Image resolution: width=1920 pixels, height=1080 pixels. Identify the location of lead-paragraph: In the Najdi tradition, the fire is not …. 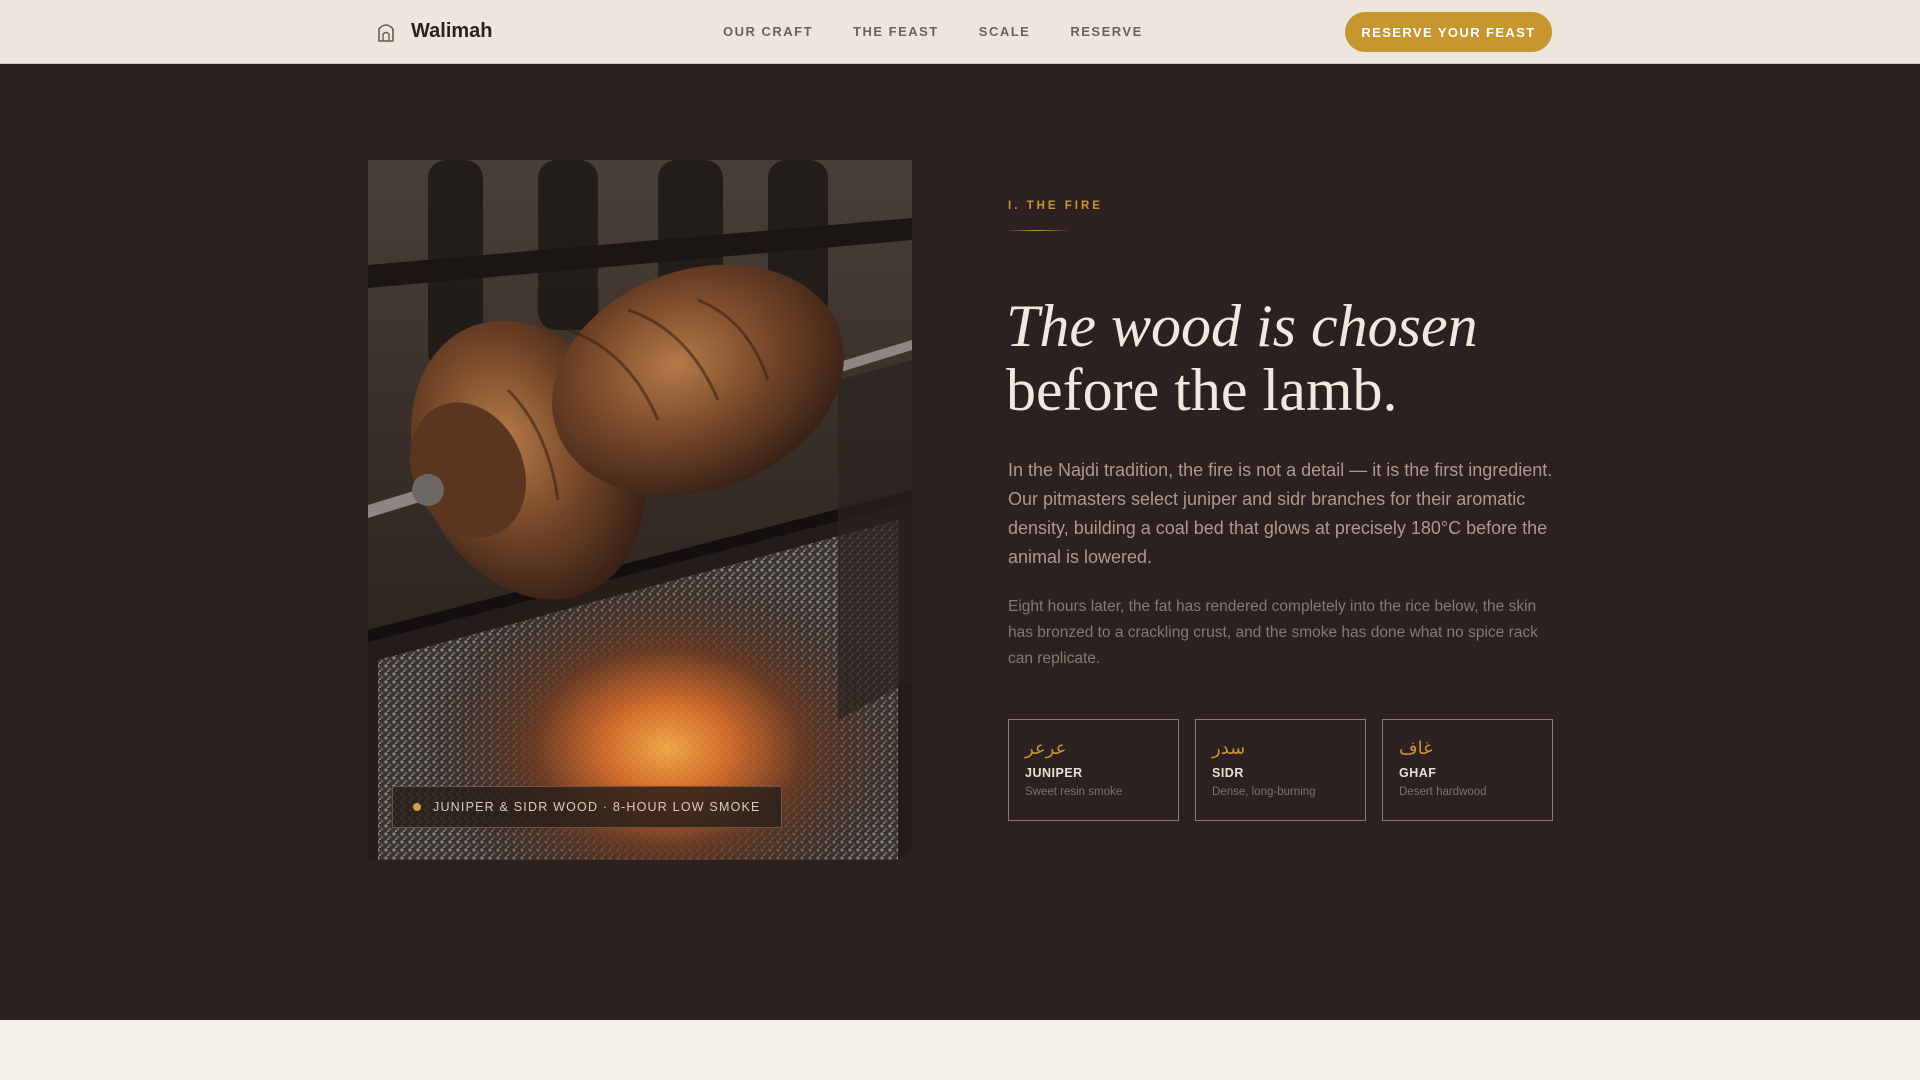
(1280, 513).